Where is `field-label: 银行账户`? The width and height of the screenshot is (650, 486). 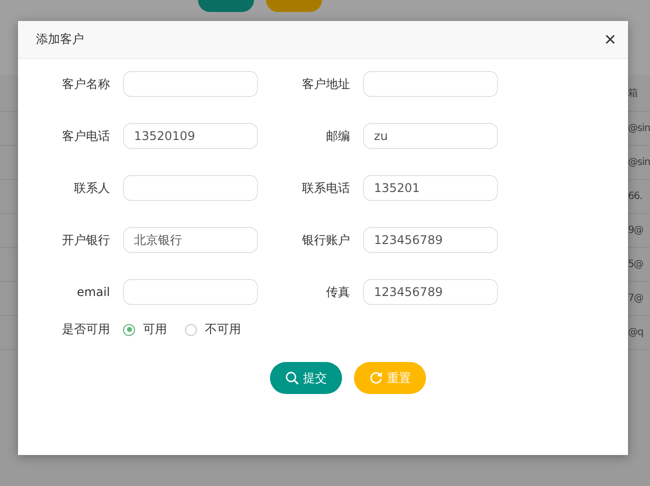
field-label: 银行账户 is located at coordinates (326, 240).